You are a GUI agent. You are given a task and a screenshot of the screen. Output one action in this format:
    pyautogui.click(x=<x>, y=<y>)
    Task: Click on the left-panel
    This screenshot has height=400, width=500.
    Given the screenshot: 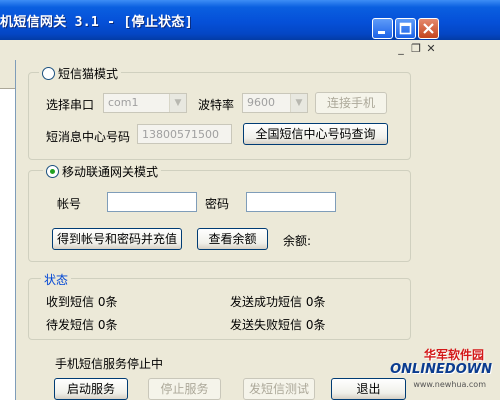 What is the action you would take?
    pyautogui.click(x=8, y=230)
    